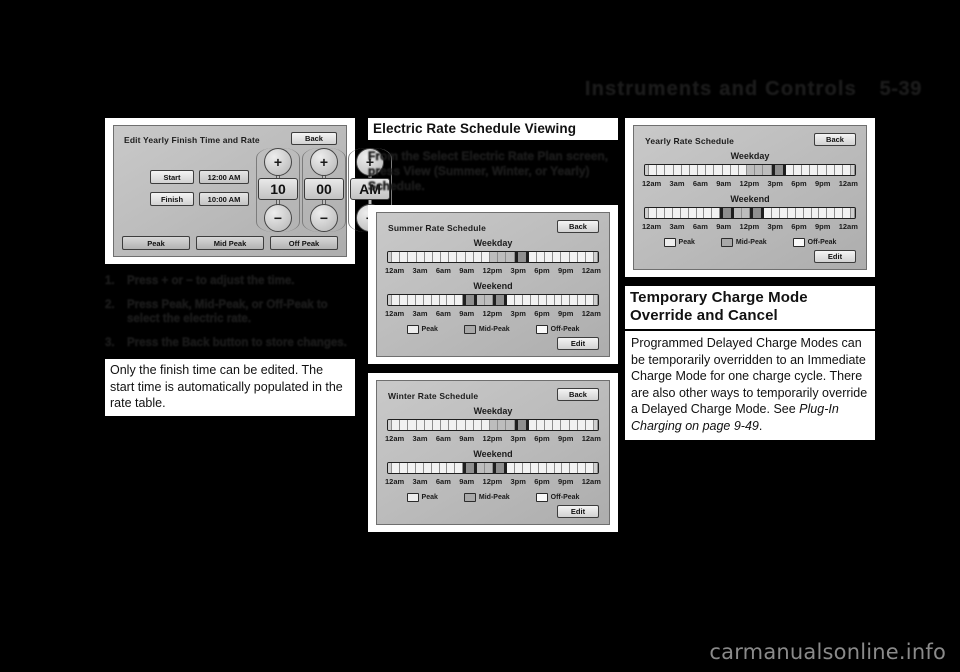 This screenshot has width=960, height=672. I want to click on hour-stepper: + 10 −, so click(278, 190).